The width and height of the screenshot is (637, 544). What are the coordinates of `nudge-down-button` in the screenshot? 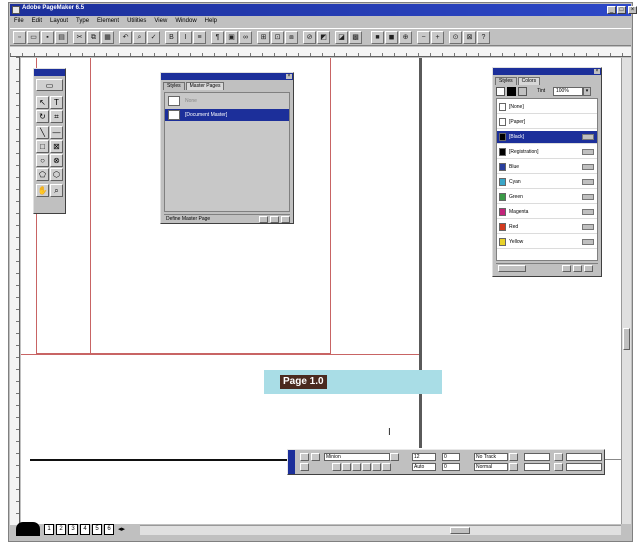 It's located at (558, 467).